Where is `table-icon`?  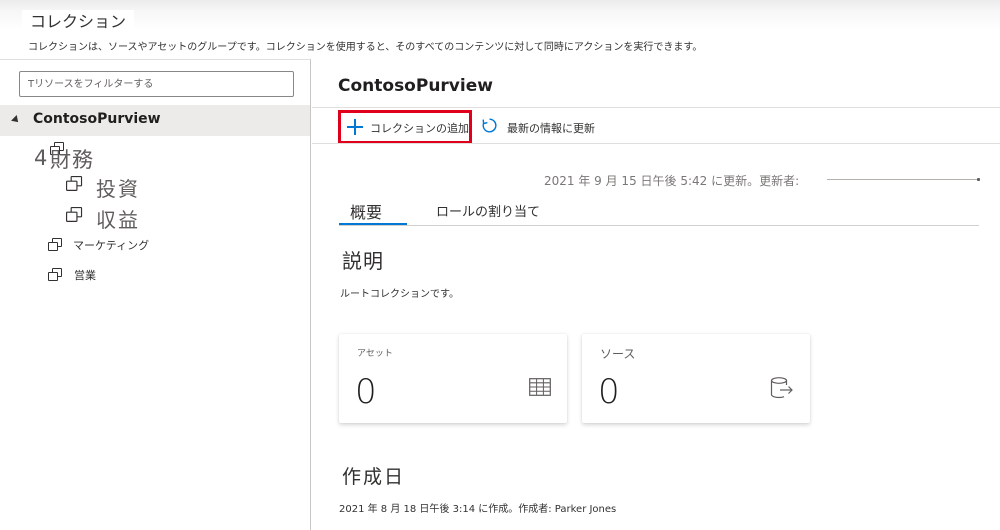
table-icon is located at coordinates (540, 387).